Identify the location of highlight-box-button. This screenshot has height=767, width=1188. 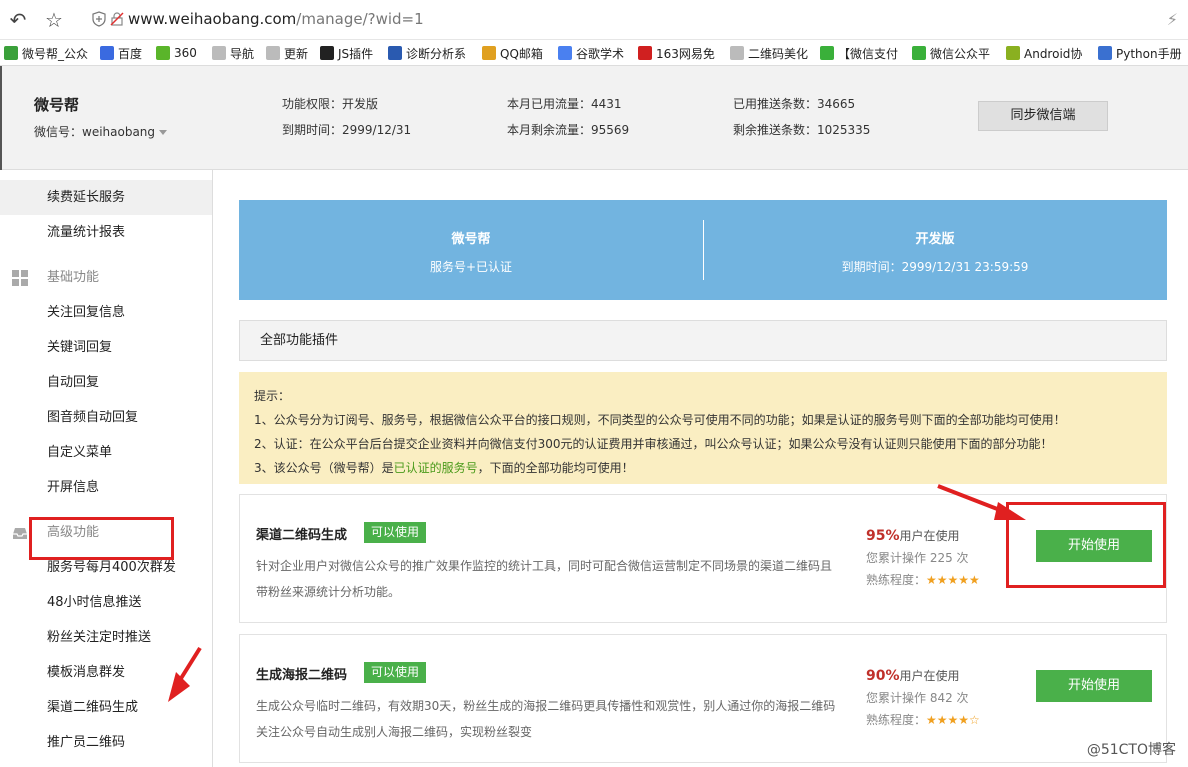
(1086, 545).